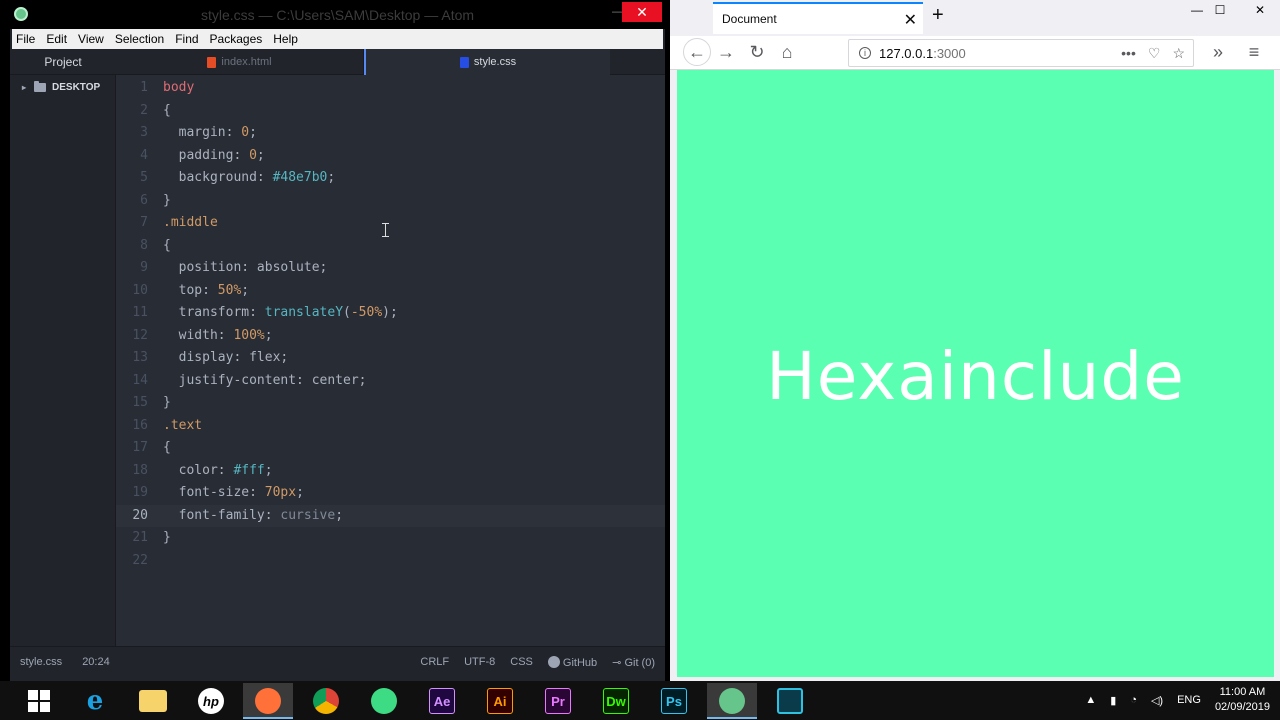 This screenshot has width=1280, height=720. I want to click on close-window-button: ✕, so click(1260, 10).